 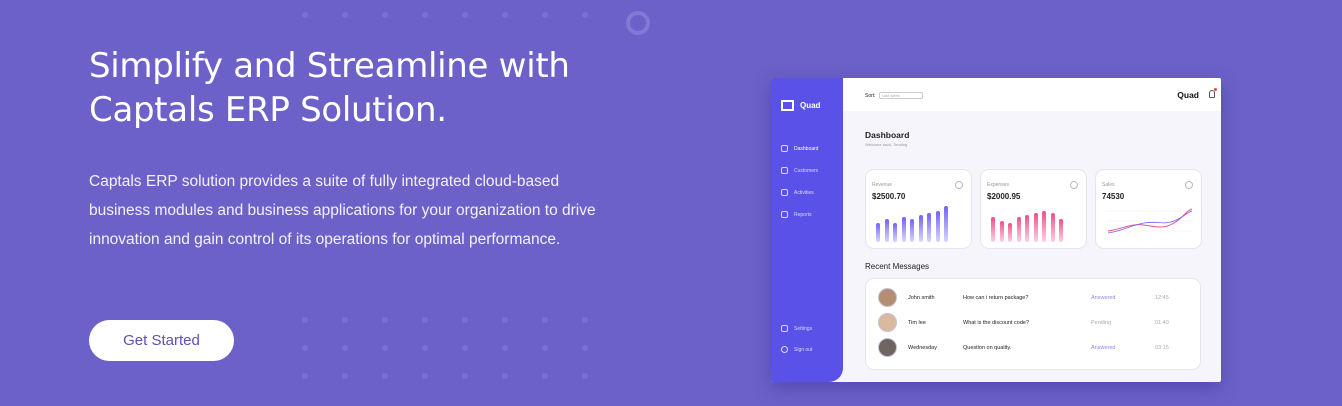 What do you see at coordinates (900, 95) in the screenshot?
I see `mockup-sort-select: Last week` at bounding box center [900, 95].